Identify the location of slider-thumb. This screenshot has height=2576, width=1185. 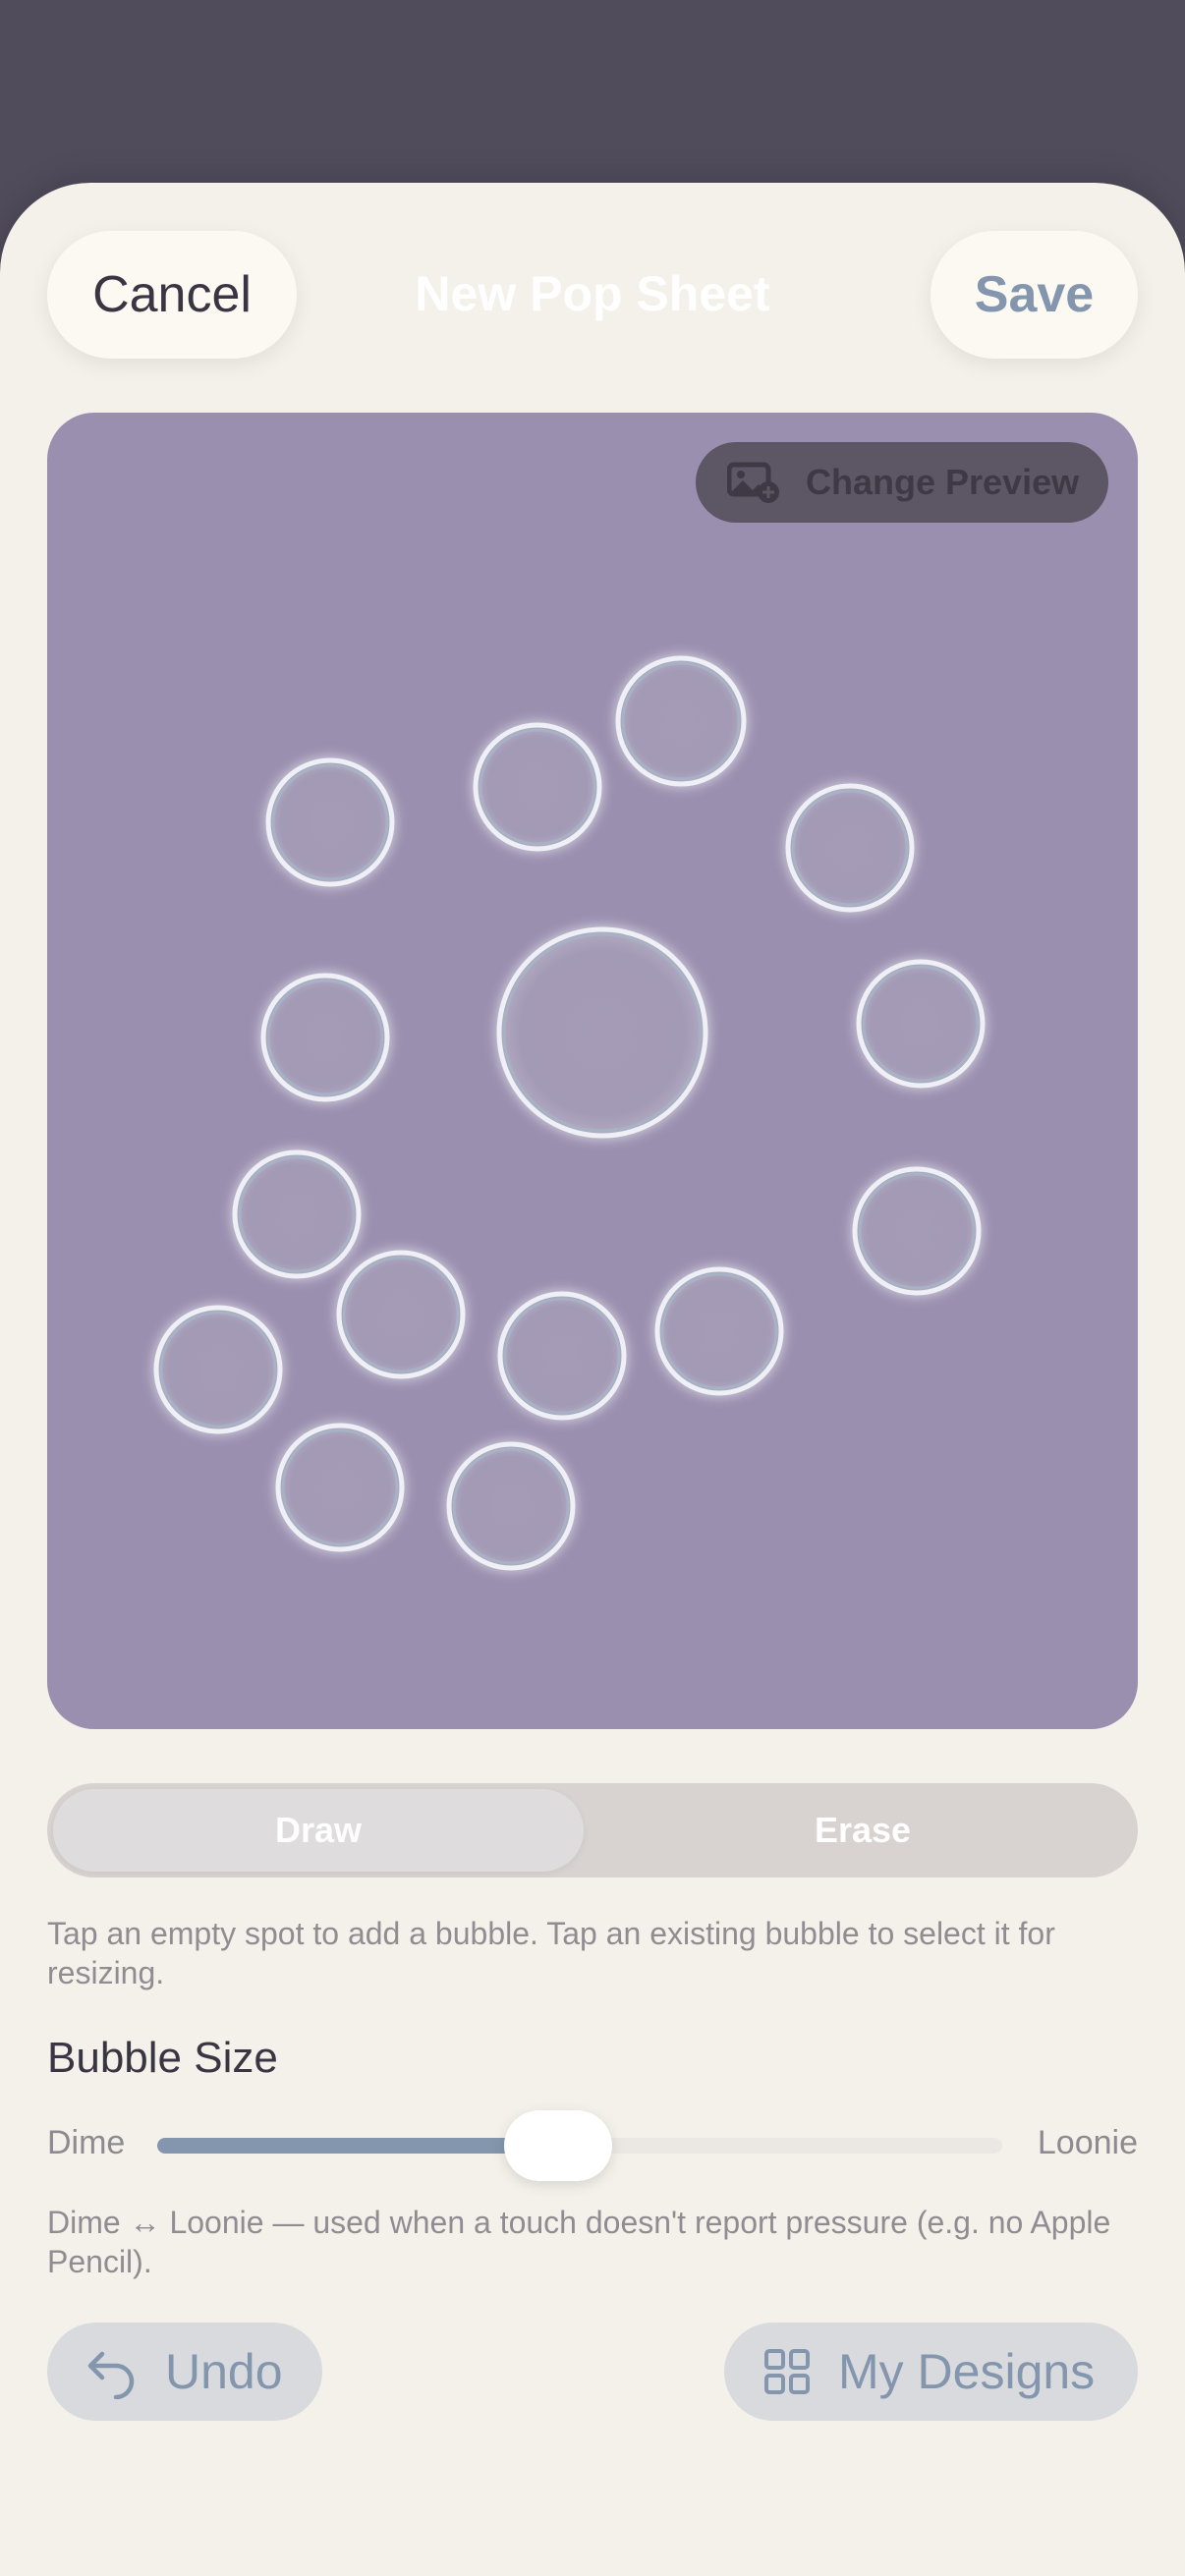
(558, 2145).